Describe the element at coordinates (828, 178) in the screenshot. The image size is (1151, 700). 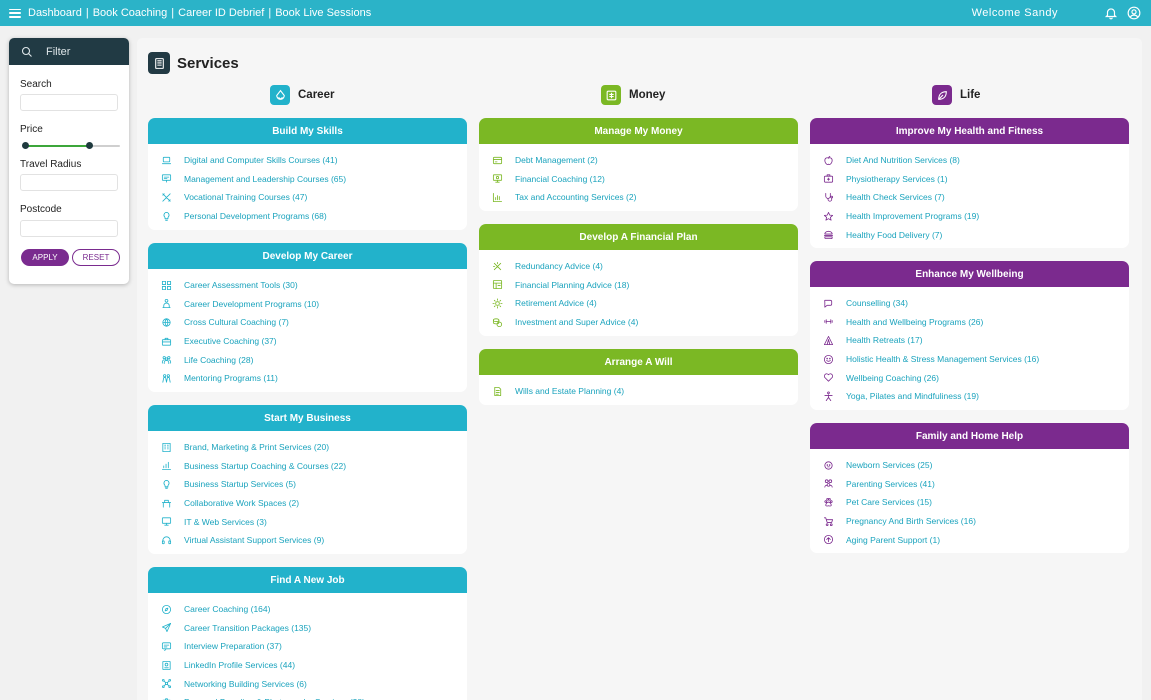
I see `medkit-icon` at that location.